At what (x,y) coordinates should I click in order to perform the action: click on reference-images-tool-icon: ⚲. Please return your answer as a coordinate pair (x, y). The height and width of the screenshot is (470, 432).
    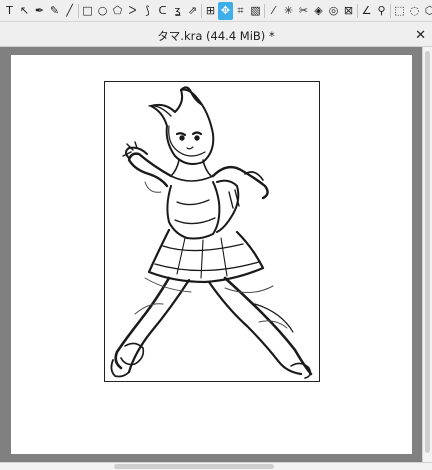
    Looking at the image, I should click on (381, 11).